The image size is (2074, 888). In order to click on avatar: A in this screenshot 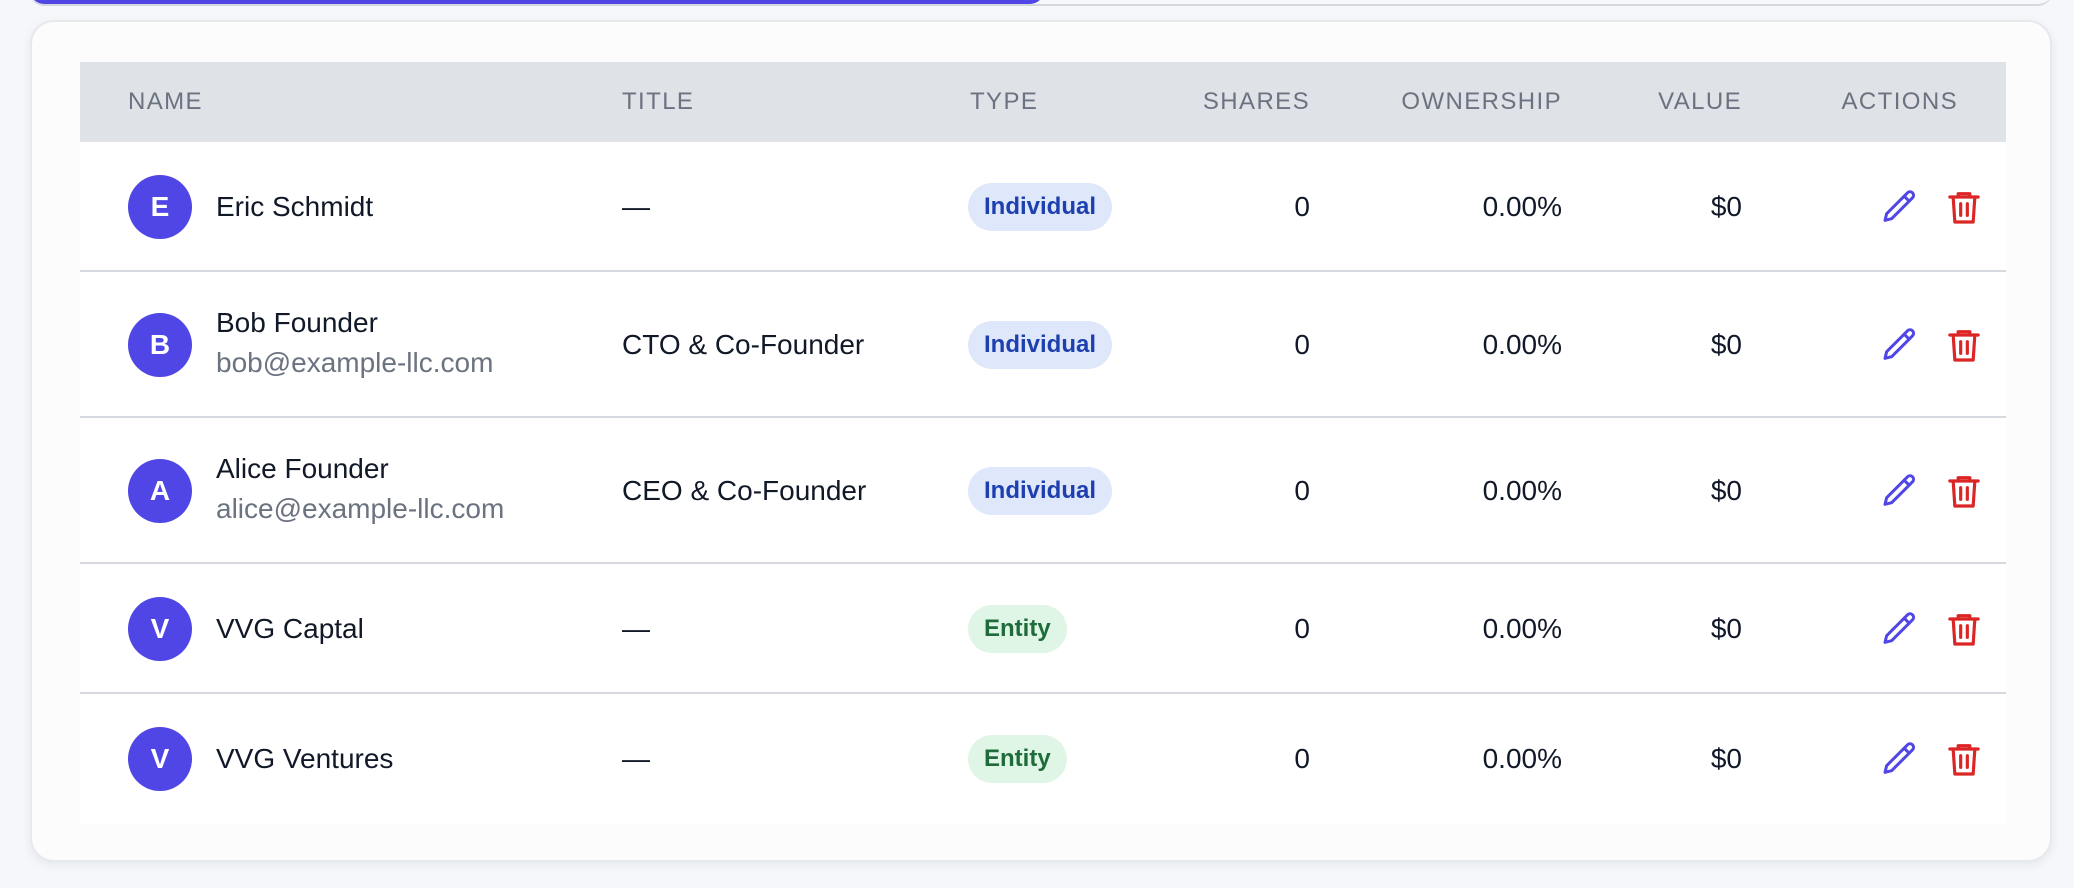, I will do `click(160, 491)`.